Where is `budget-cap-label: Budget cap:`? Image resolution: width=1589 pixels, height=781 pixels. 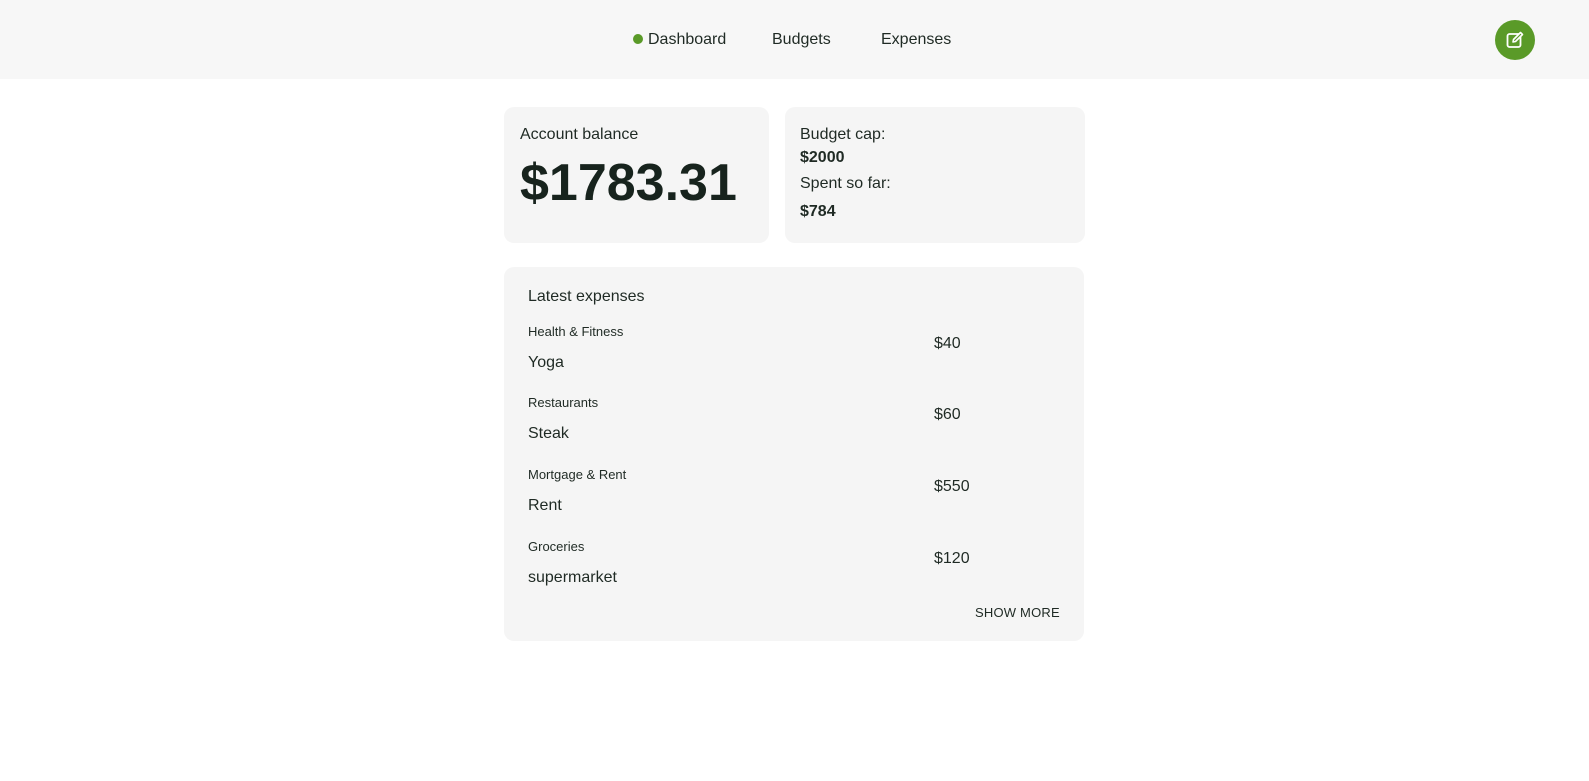
budget-cap-label: Budget cap: is located at coordinates (843, 134).